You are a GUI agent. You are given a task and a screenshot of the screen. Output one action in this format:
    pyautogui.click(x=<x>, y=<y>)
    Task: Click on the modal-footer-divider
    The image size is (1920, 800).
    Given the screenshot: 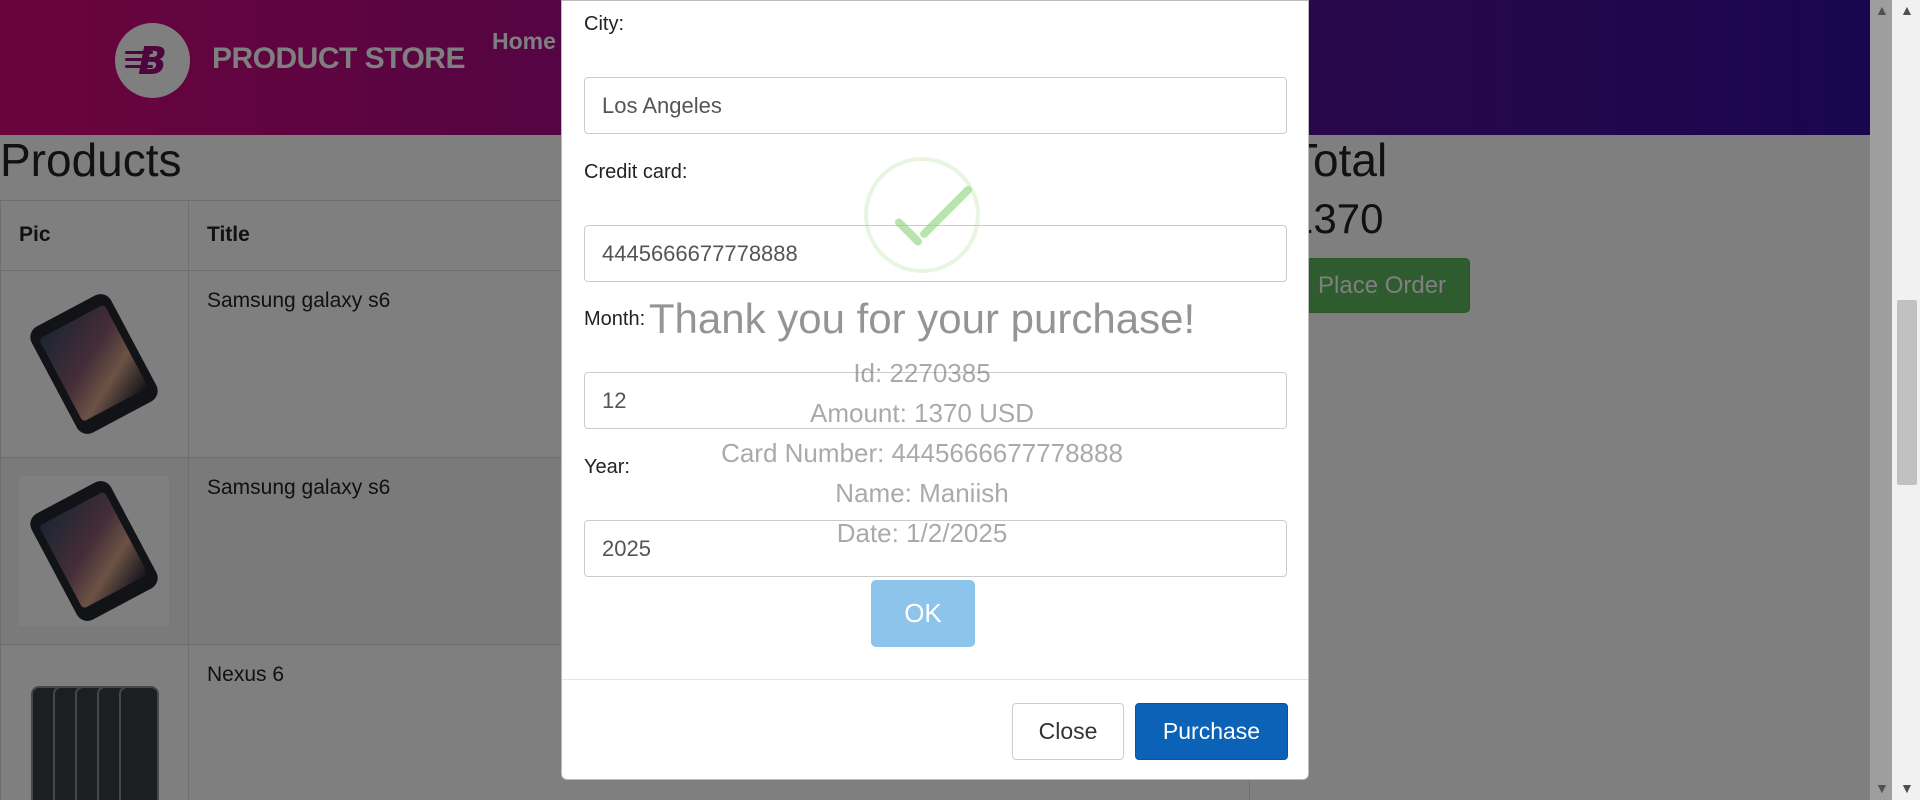 What is the action you would take?
    pyautogui.click(x=935, y=679)
    